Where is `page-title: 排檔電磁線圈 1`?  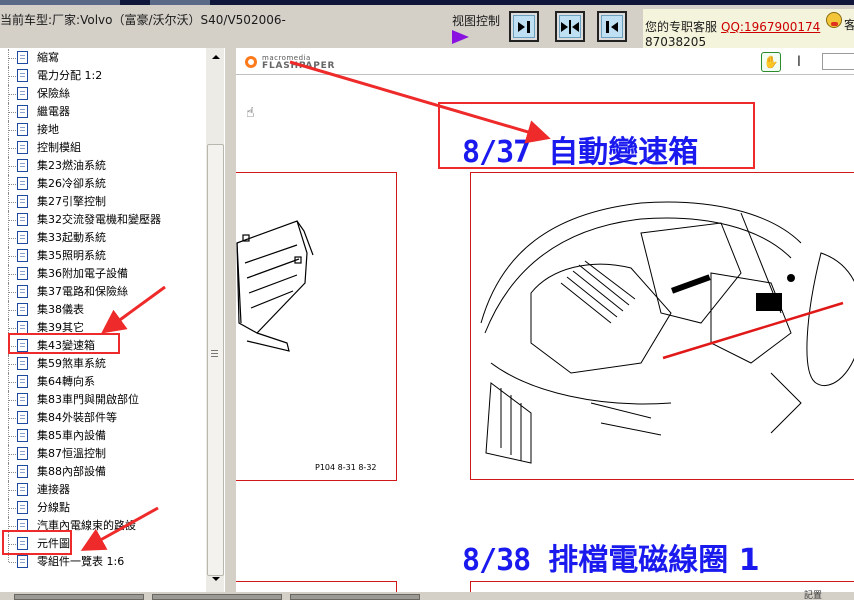
page-title: 排檔電磁線圈 1 is located at coordinates (654, 560).